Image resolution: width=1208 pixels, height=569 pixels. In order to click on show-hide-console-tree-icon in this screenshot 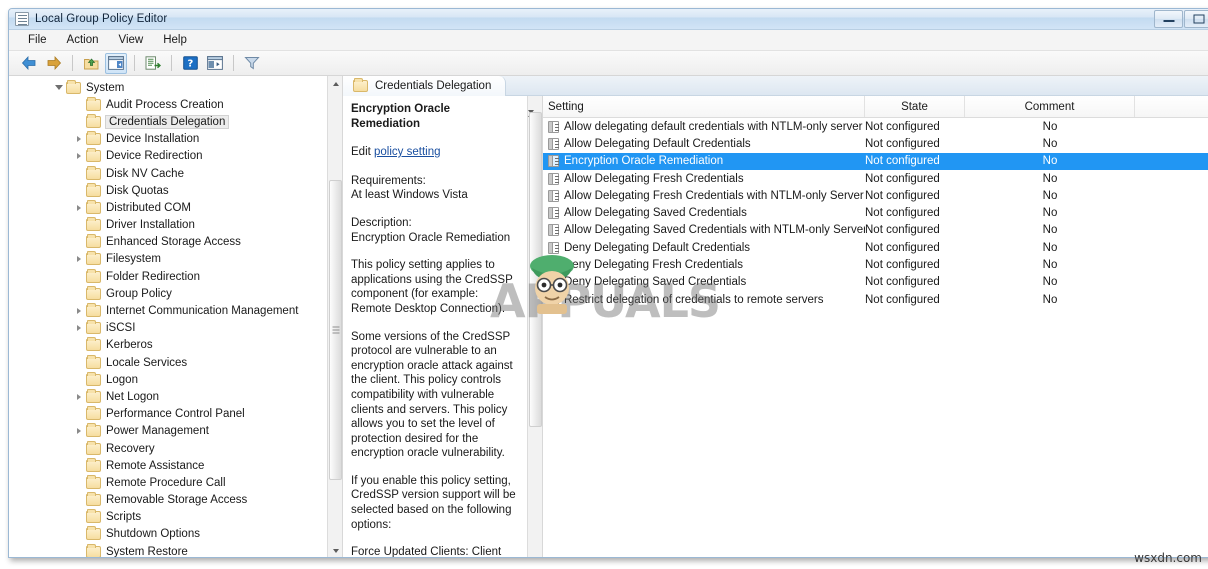, I will do `click(116, 63)`.